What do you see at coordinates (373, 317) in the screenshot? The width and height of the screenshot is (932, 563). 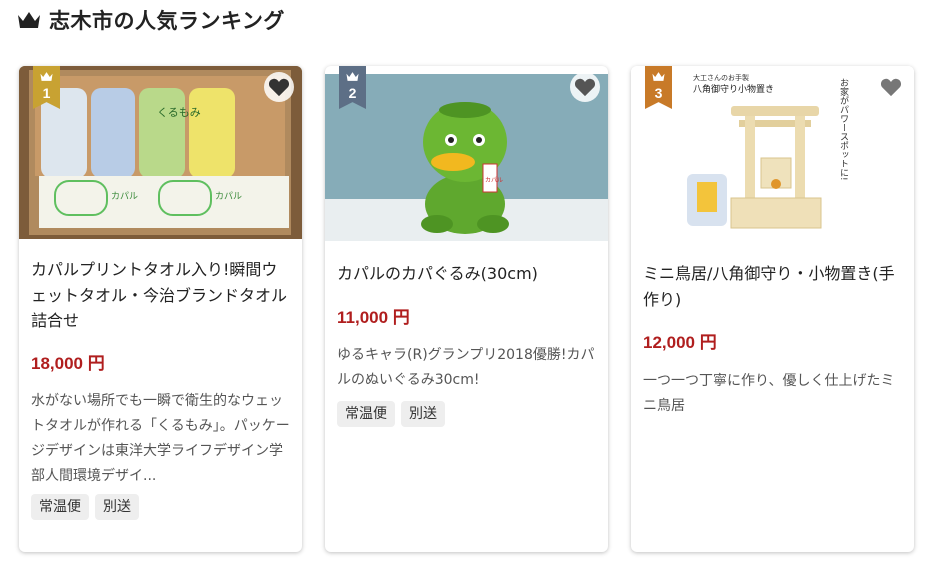 I see `product-price: 11,000 円` at bounding box center [373, 317].